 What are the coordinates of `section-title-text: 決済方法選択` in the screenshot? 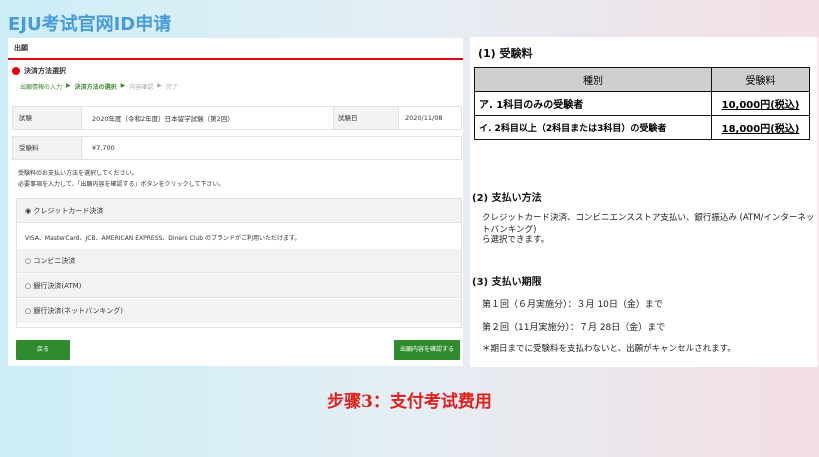 It's located at (45, 71).